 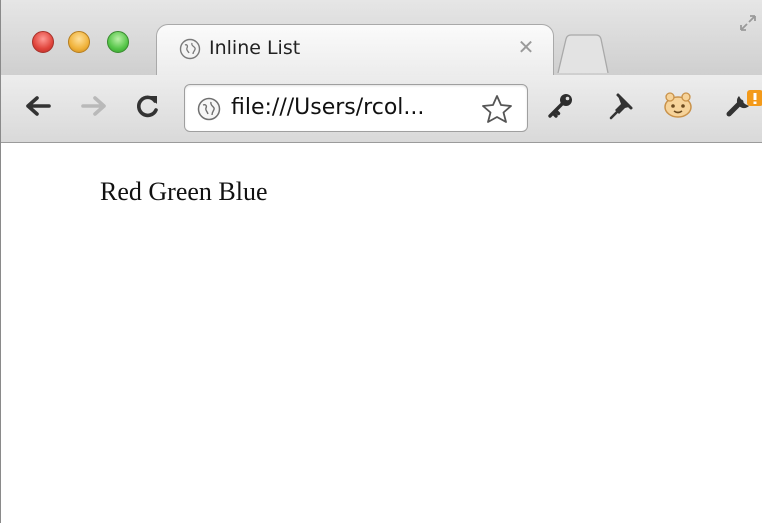 What do you see at coordinates (118, 42) in the screenshot?
I see `zoom-window-button` at bounding box center [118, 42].